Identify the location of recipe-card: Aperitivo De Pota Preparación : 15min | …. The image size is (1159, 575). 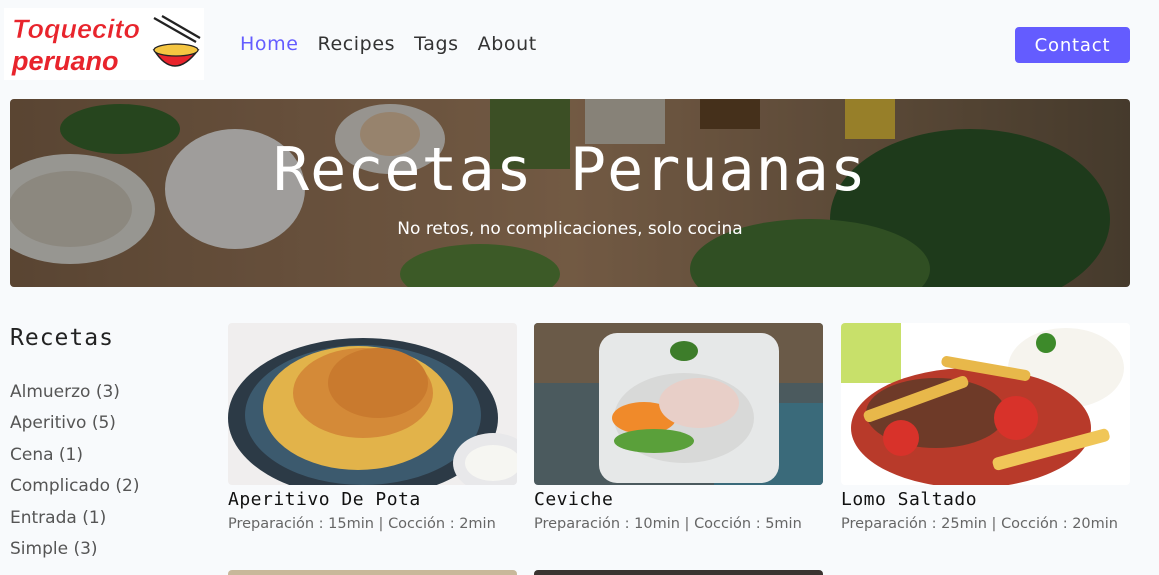
(372, 427).